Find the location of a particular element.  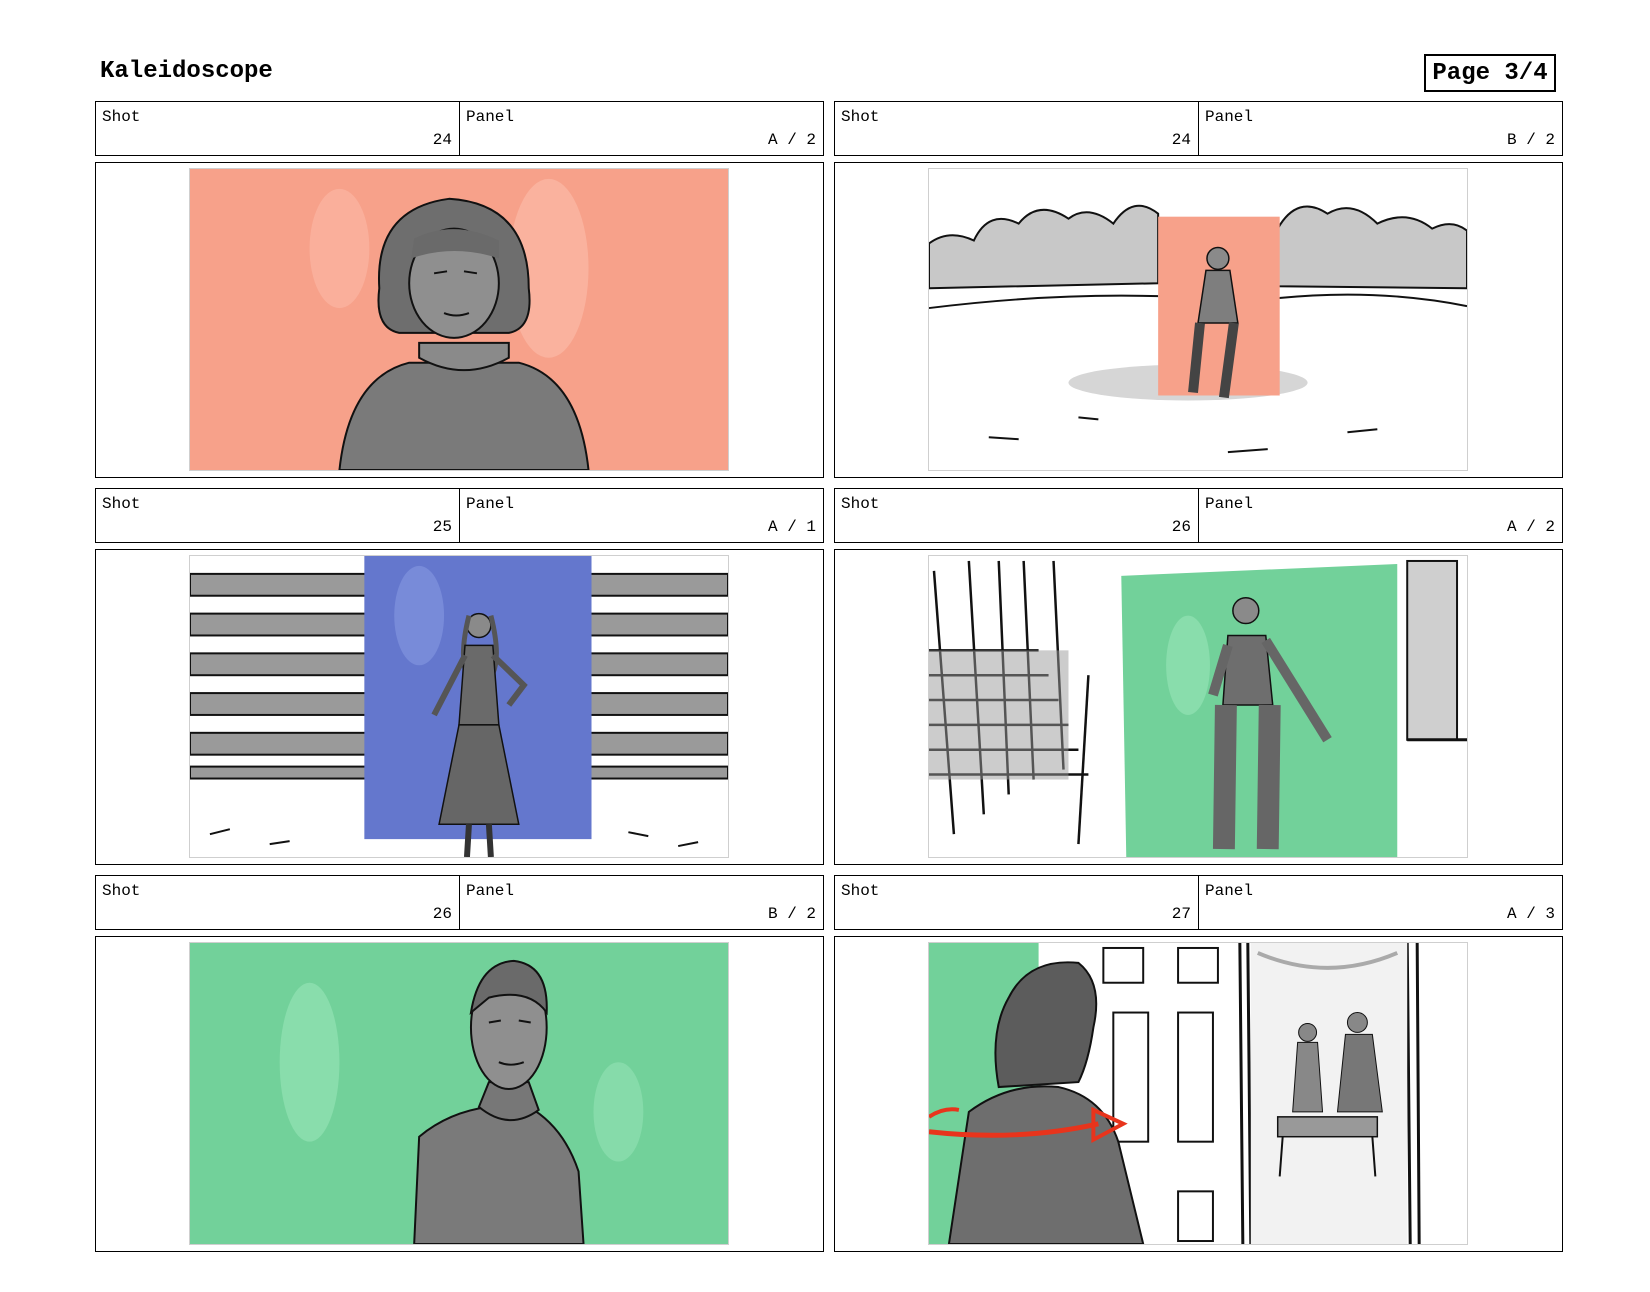

panel-header: Shot 27 Panel A / 3 is located at coordinates (1198, 902).